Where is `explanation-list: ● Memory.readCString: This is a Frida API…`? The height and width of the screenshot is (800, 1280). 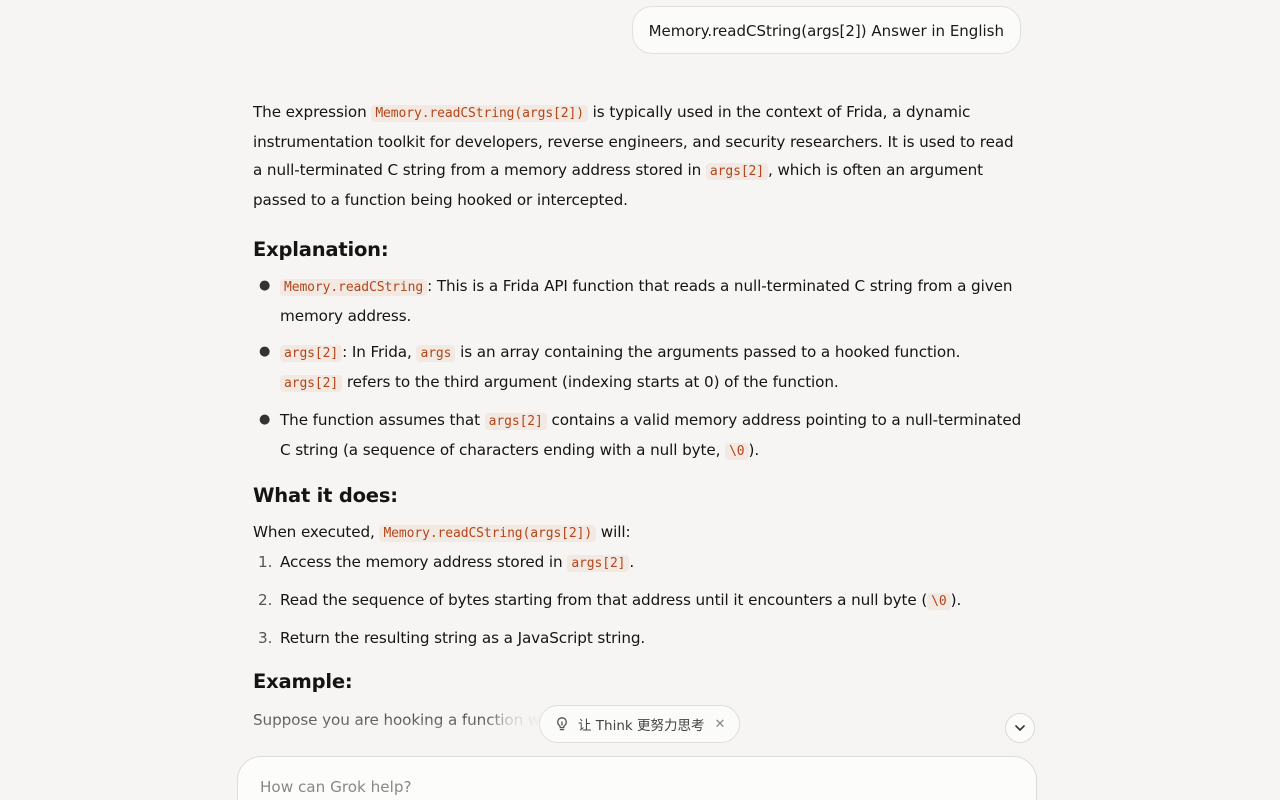 explanation-list: ● Memory.readCString: This is a Frida API… is located at coordinates (638, 369).